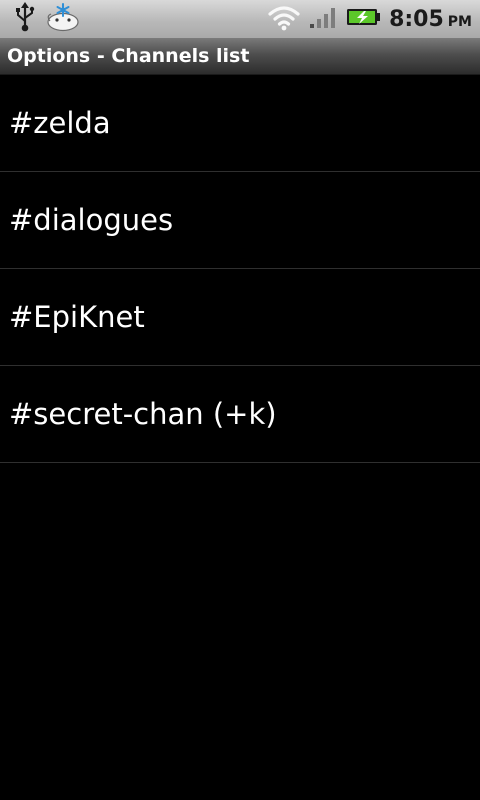 The width and height of the screenshot is (480, 800). Describe the element at coordinates (284, 19) in the screenshot. I see `wifi-icon` at that location.